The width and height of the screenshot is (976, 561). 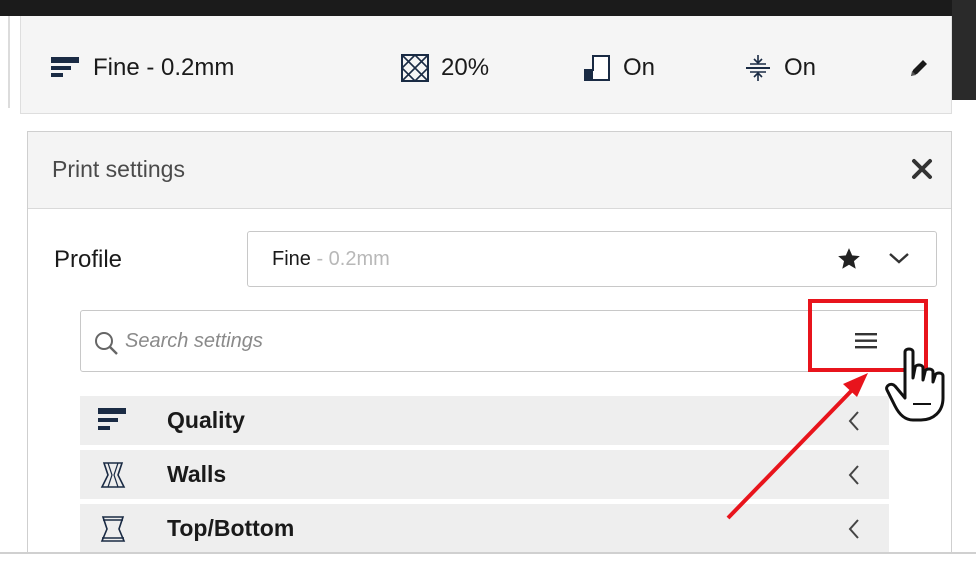 What do you see at coordinates (489, 170) in the screenshot?
I see `panel-header: Print settings` at bounding box center [489, 170].